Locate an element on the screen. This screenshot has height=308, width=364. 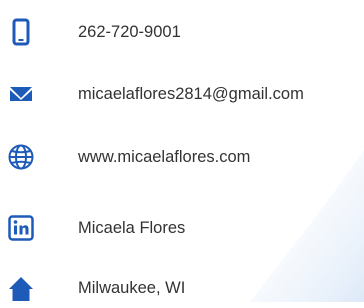
contact-item-email: micaelaflores2814@gmail.com is located at coordinates (182, 94).